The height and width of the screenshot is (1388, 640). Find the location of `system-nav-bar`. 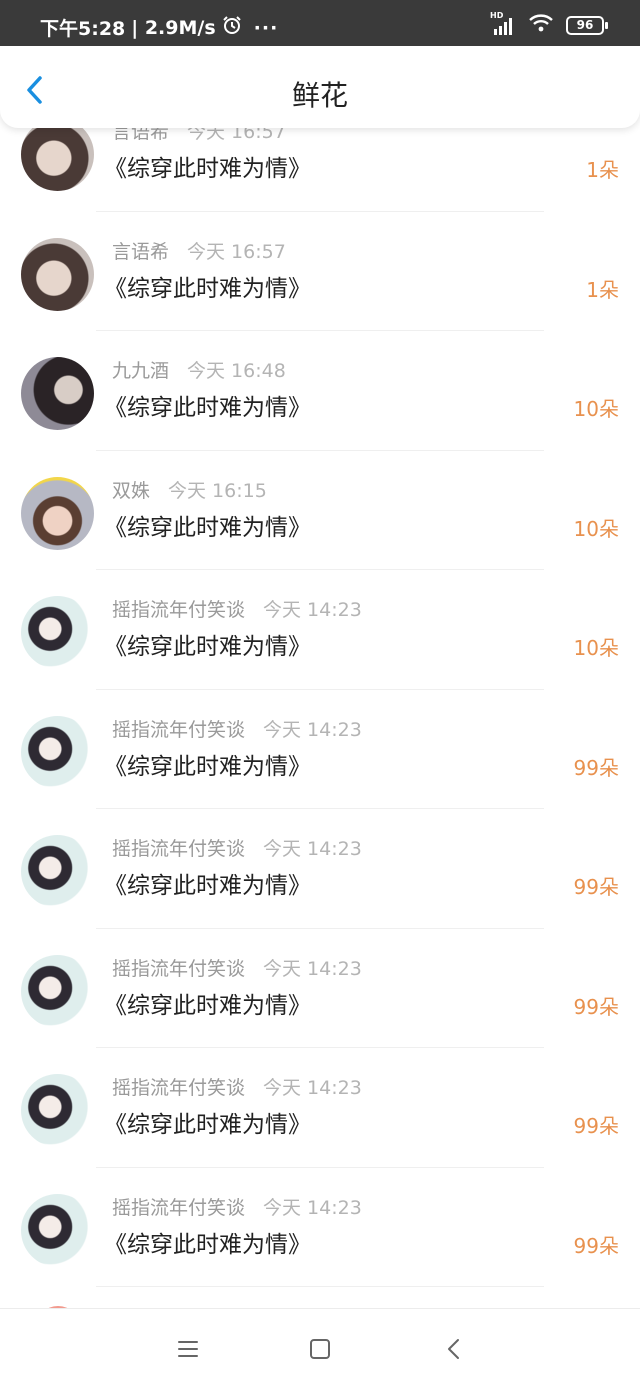

system-nav-bar is located at coordinates (320, 1348).